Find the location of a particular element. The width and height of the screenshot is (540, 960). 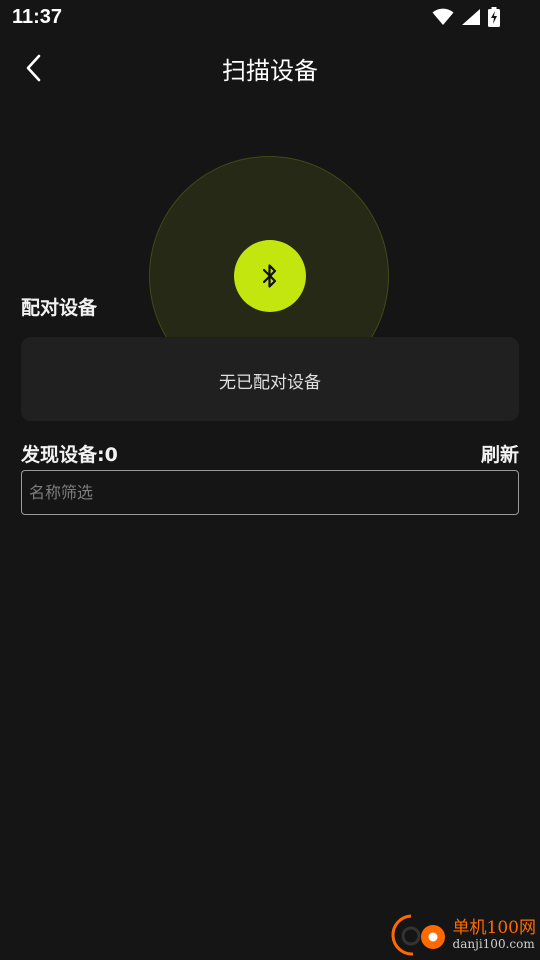

paired-empty-text: 无已配对设备 is located at coordinates (270, 383).